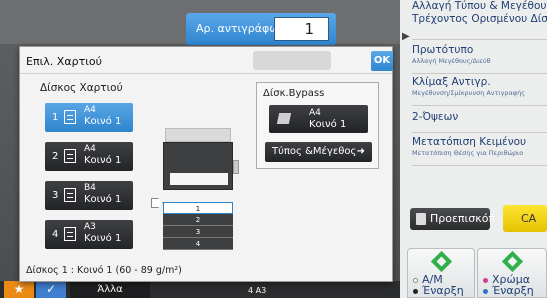 This screenshot has width=547, height=298. I want to click on color-start-button: Χρώμα Έναρξη, so click(512, 273).